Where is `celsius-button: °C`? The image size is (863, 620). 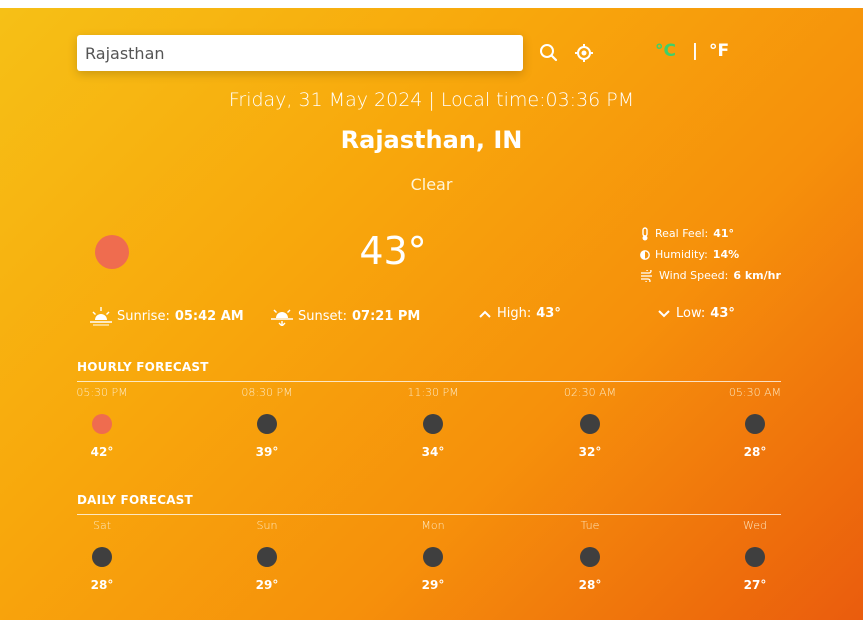
celsius-button: °C is located at coordinates (668, 51).